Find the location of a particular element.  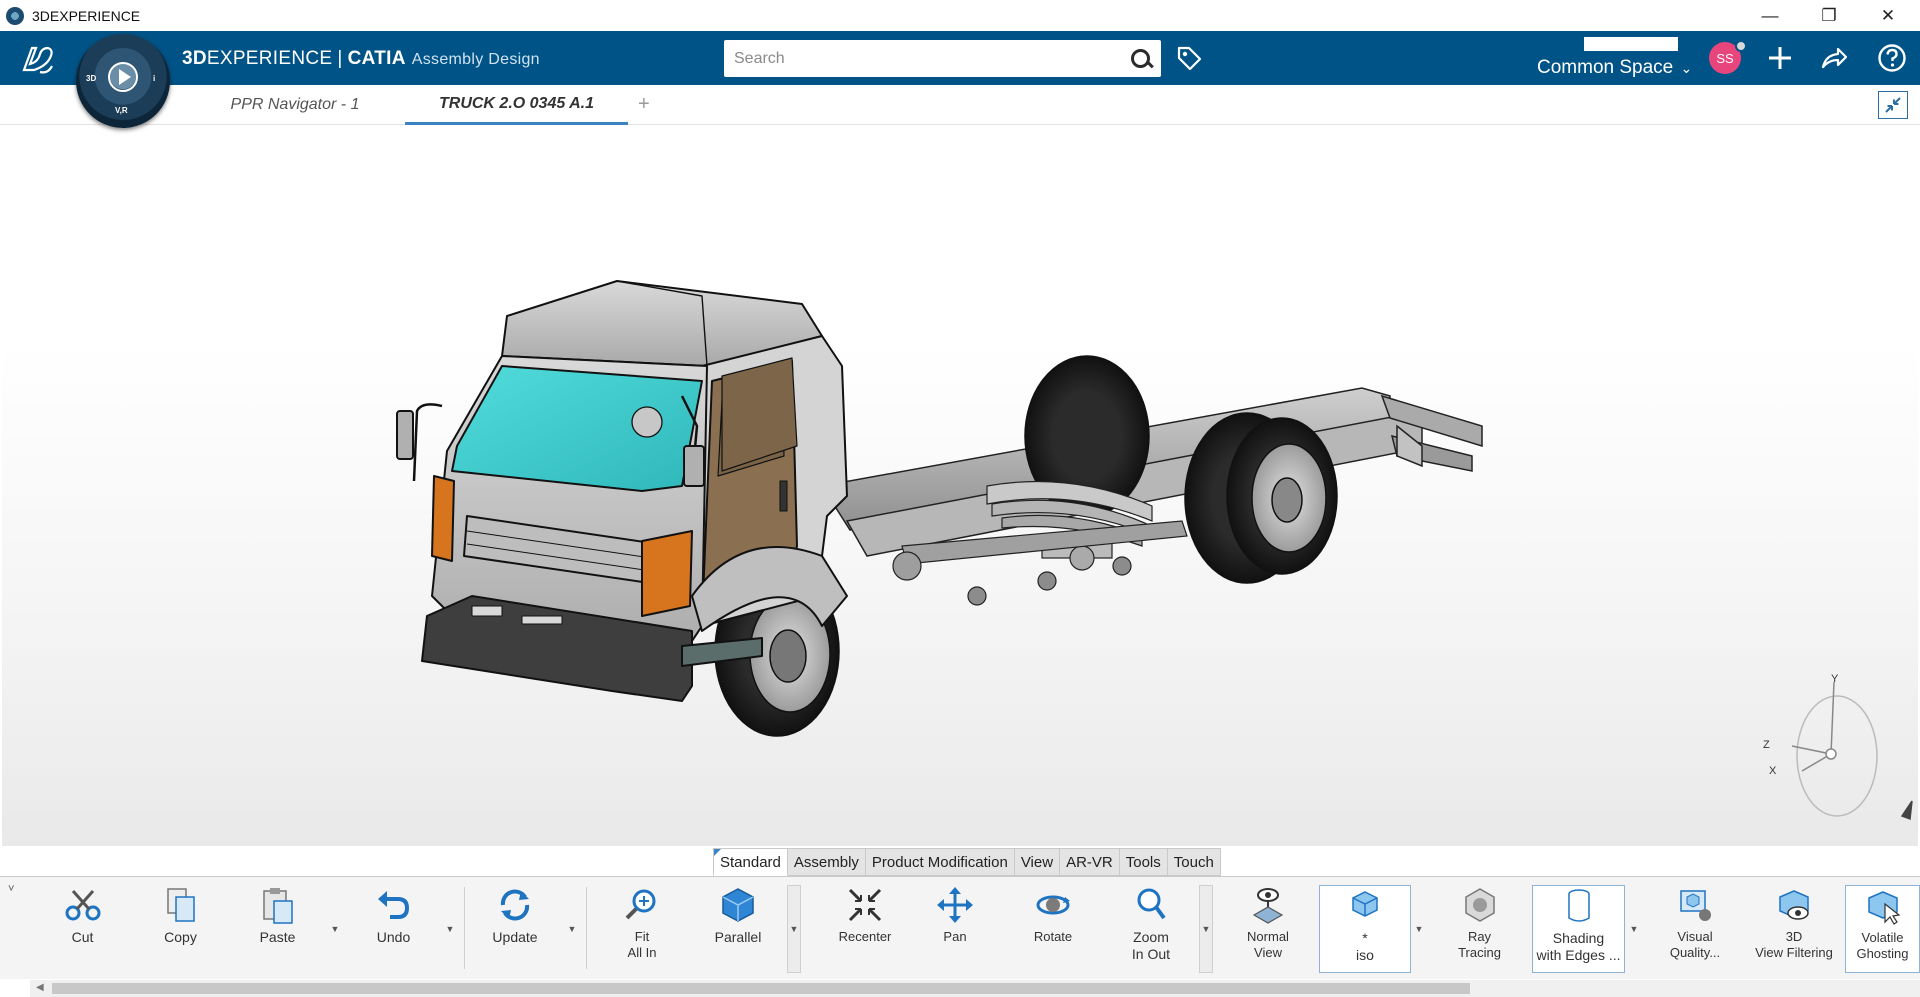

restore-button: ❐ is located at coordinates (1829, 15).